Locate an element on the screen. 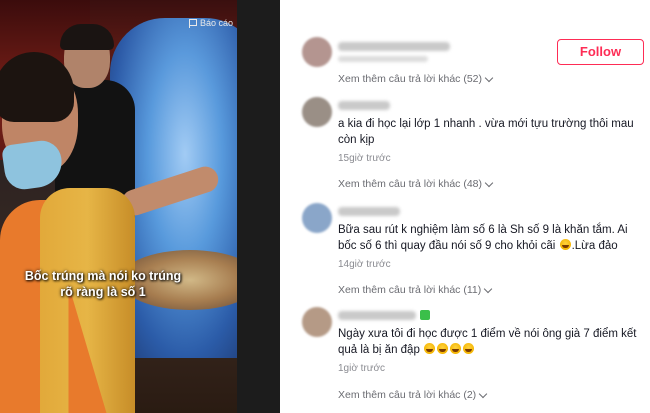 The width and height of the screenshot is (650, 413). view-more-replies: Xem thêm câu trả lời khác (52) is located at coordinates (416, 79).